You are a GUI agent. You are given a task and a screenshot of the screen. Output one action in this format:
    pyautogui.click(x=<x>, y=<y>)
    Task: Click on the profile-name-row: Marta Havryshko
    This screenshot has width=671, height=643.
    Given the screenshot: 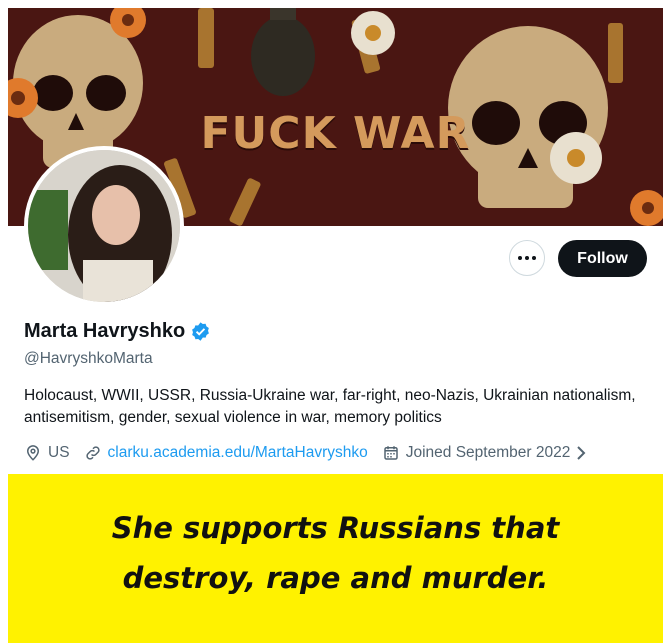 What is the action you would take?
    pyautogui.click(x=117, y=331)
    